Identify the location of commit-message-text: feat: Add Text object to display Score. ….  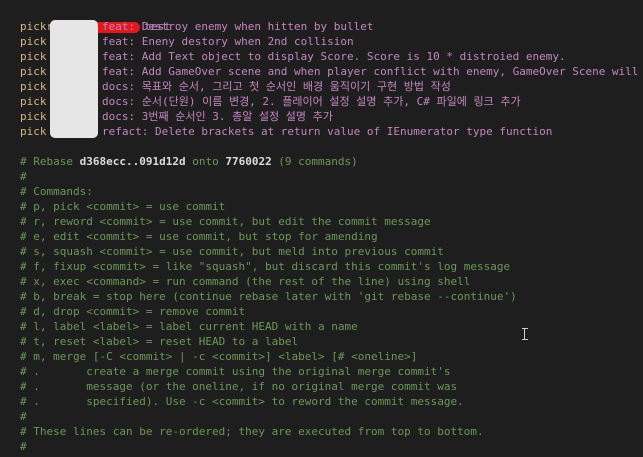
(334, 56).